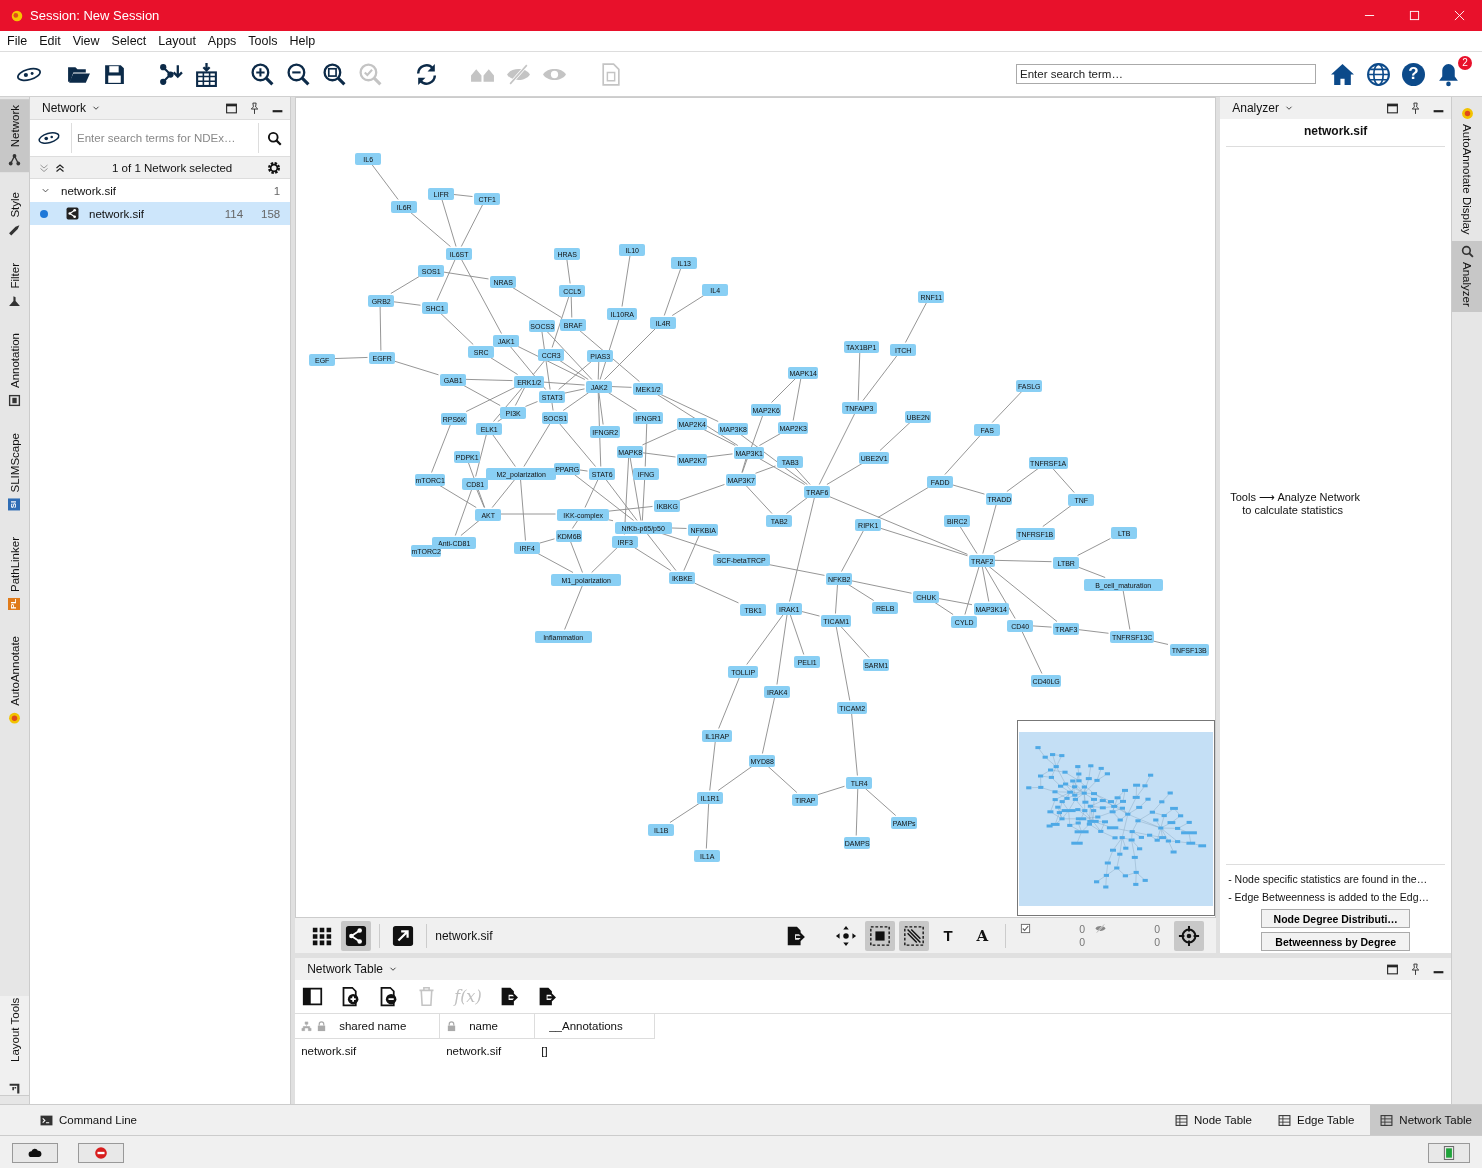 This screenshot has width=1482, height=1168. What do you see at coordinates (177, 41) in the screenshot?
I see `menu-item: Layout` at bounding box center [177, 41].